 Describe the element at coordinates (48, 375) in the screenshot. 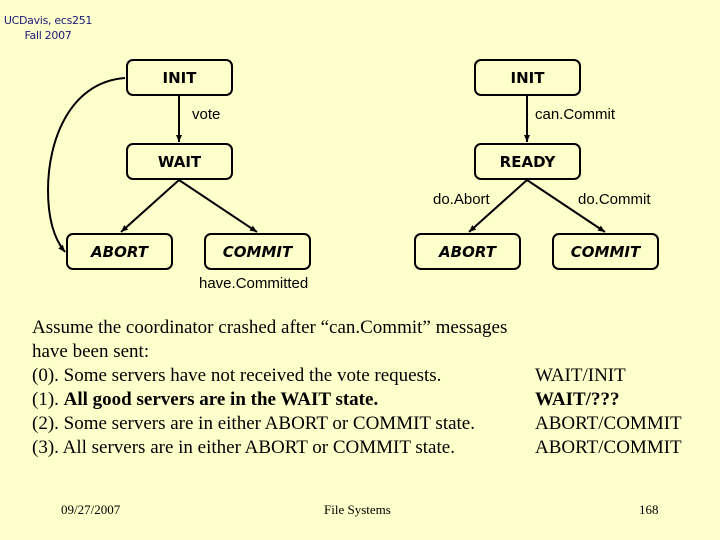

I see `case-0-prefix: (0).` at that location.